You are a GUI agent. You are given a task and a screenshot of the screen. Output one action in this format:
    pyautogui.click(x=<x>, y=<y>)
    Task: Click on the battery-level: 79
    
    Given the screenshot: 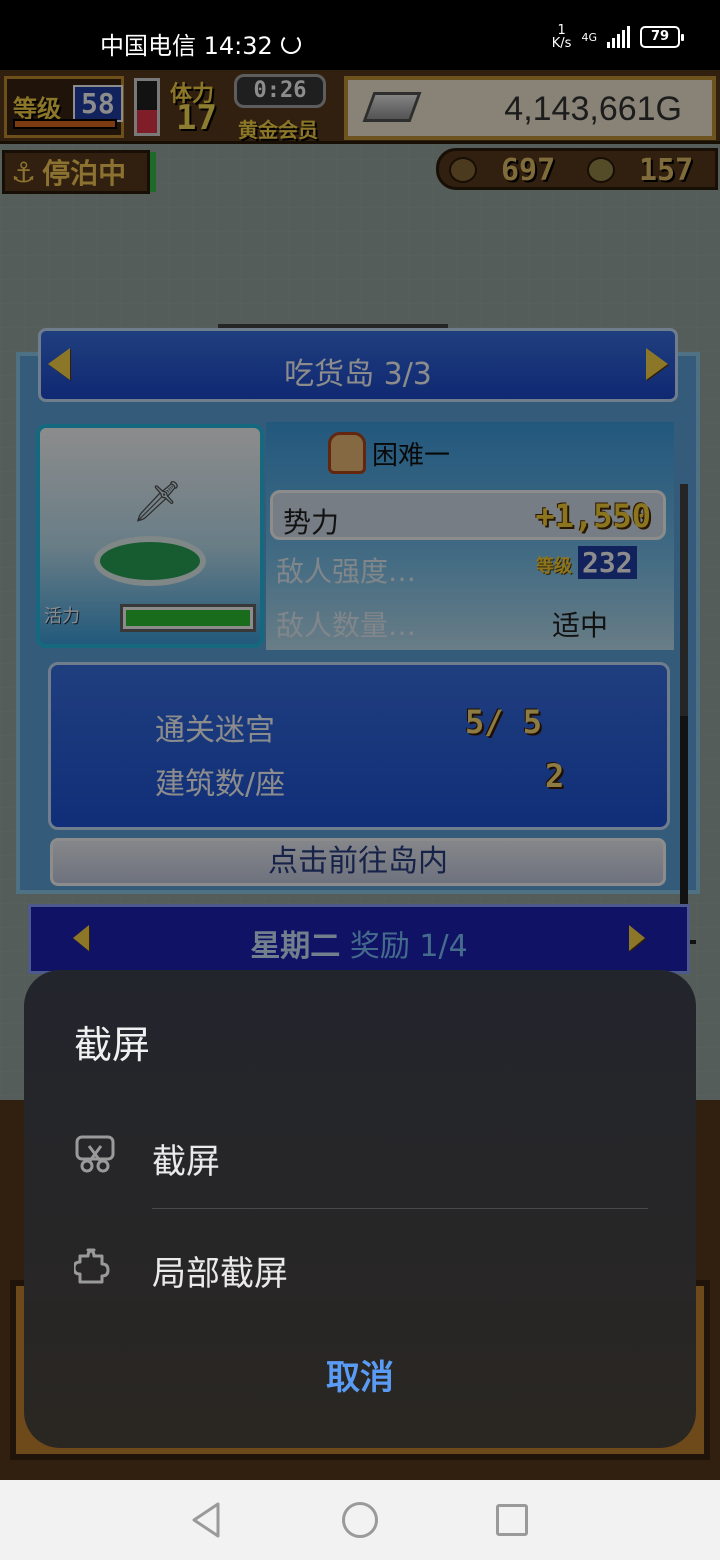 What is the action you would take?
    pyautogui.click(x=660, y=36)
    